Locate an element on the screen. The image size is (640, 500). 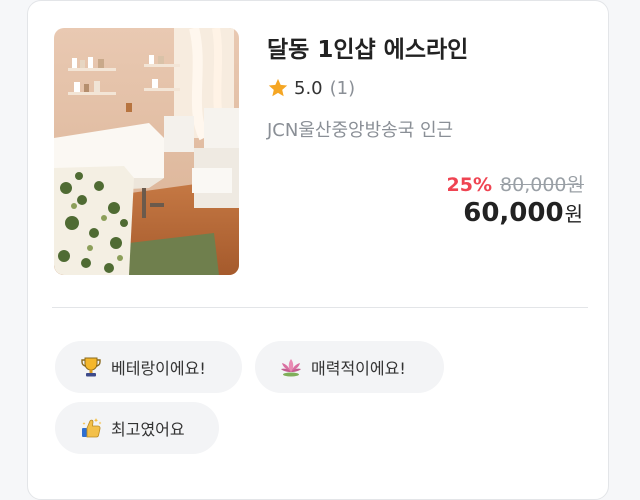
star-icon is located at coordinates (278, 87).